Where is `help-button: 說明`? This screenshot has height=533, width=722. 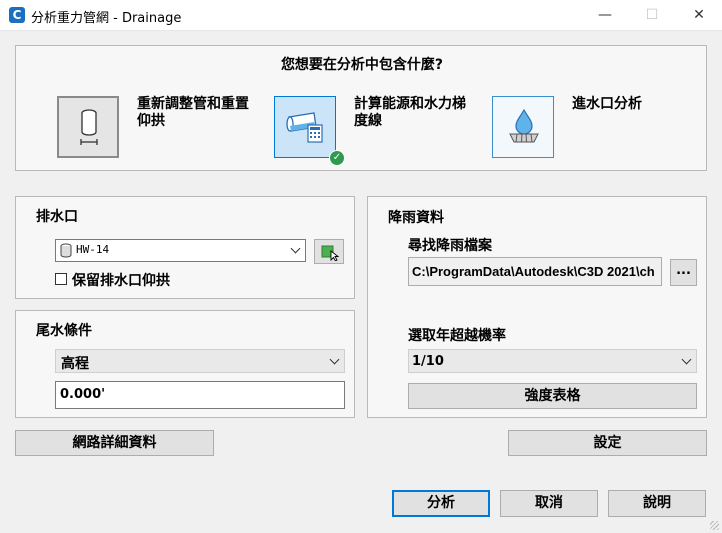 help-button: 說明 is located at coordinates (657, 503).